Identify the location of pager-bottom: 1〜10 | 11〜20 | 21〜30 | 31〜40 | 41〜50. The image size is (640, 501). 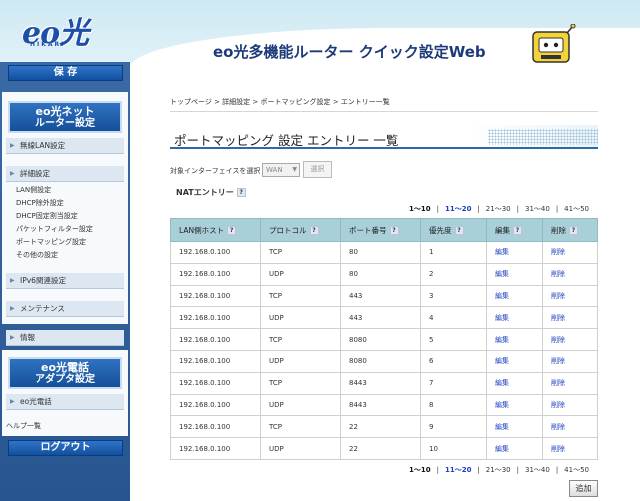
(499, 470).